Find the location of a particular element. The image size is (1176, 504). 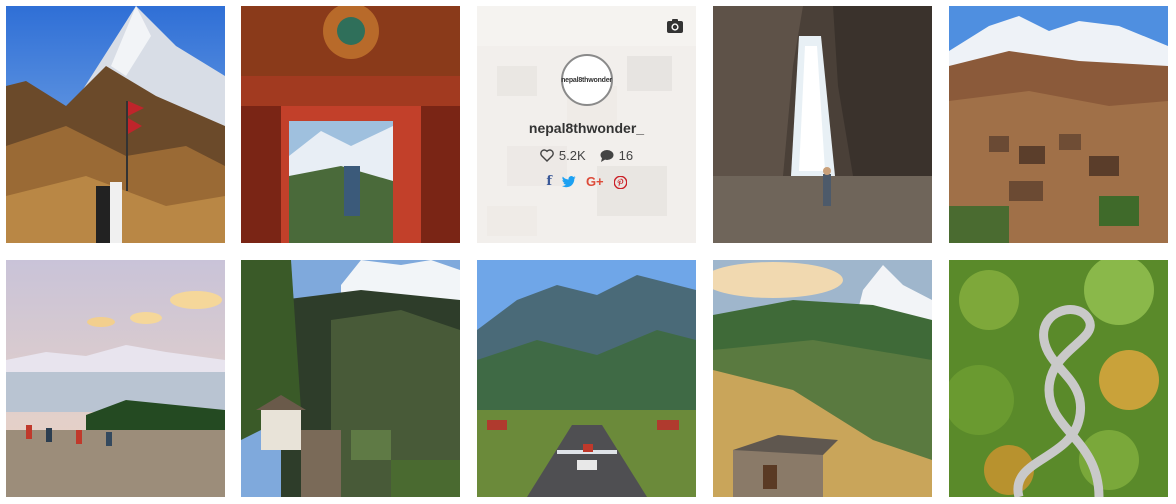

photo-gorge-waterfall is located at coordinates (822, 124).